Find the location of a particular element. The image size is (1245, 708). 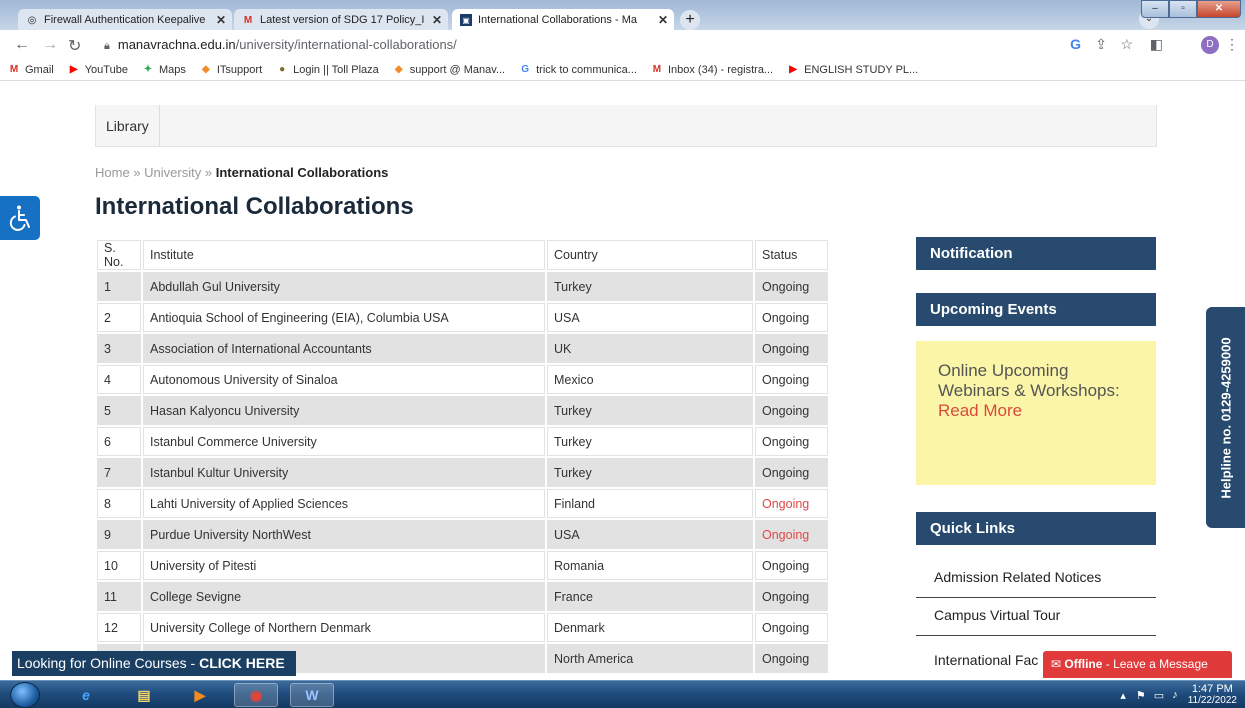

tab-firewall: ◎ Firewall Authentication Keepalive ✕ is located at coordinates (125, 20).